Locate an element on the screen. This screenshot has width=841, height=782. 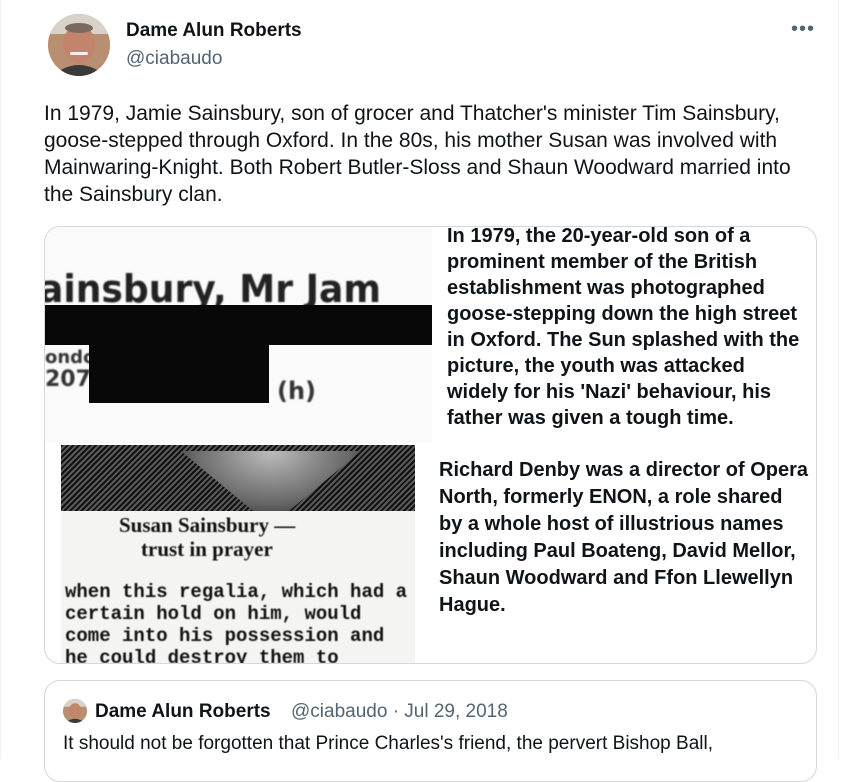
redaction-bar is located at coordinates (238, 325).